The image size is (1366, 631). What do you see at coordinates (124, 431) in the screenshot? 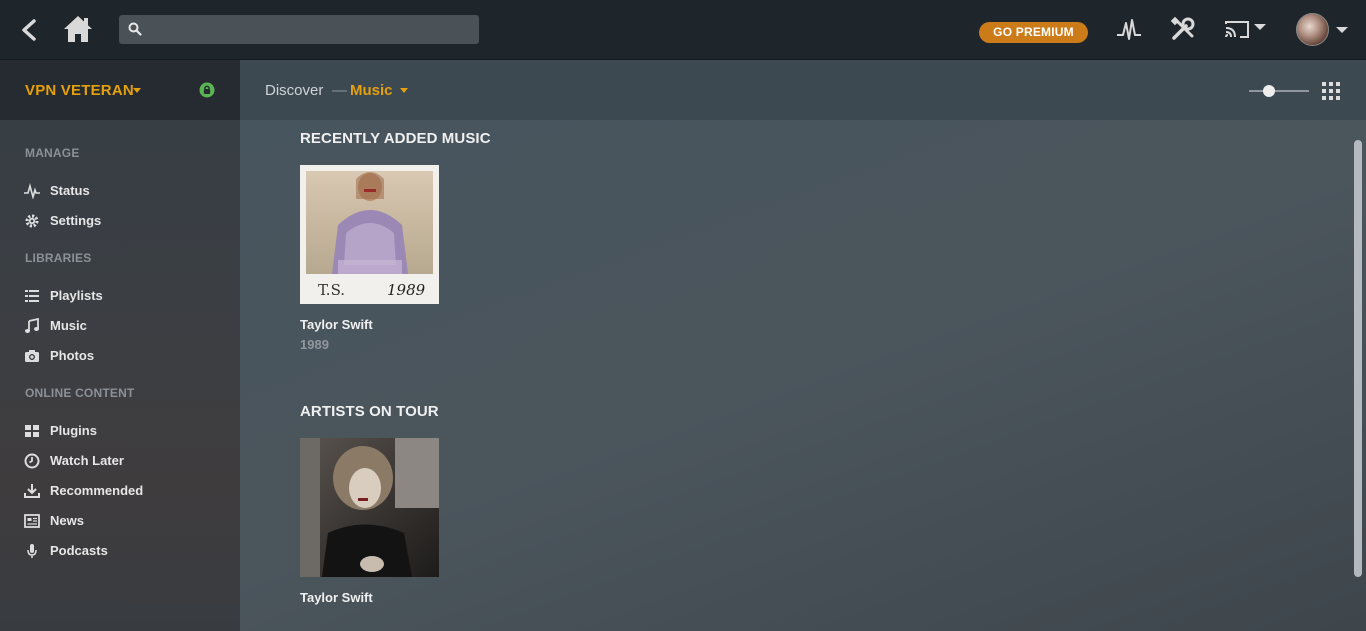
I see `sidebar-item-plugins: Plugins` at bounding box center [124, 431].